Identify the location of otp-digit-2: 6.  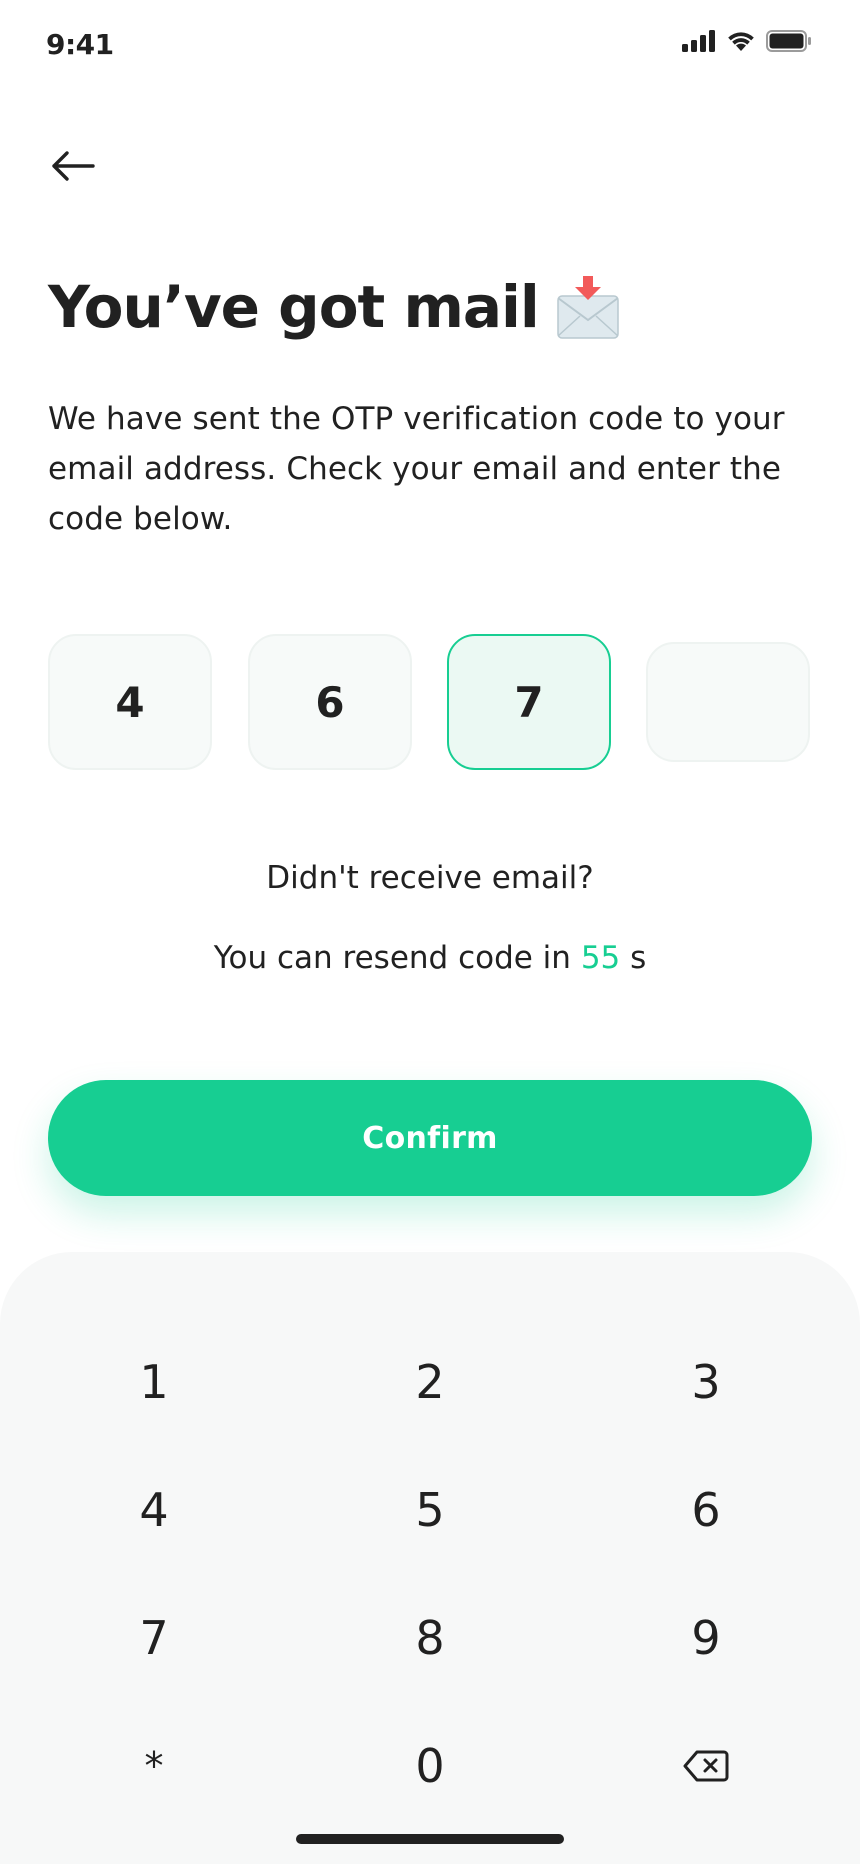
(330, 702).